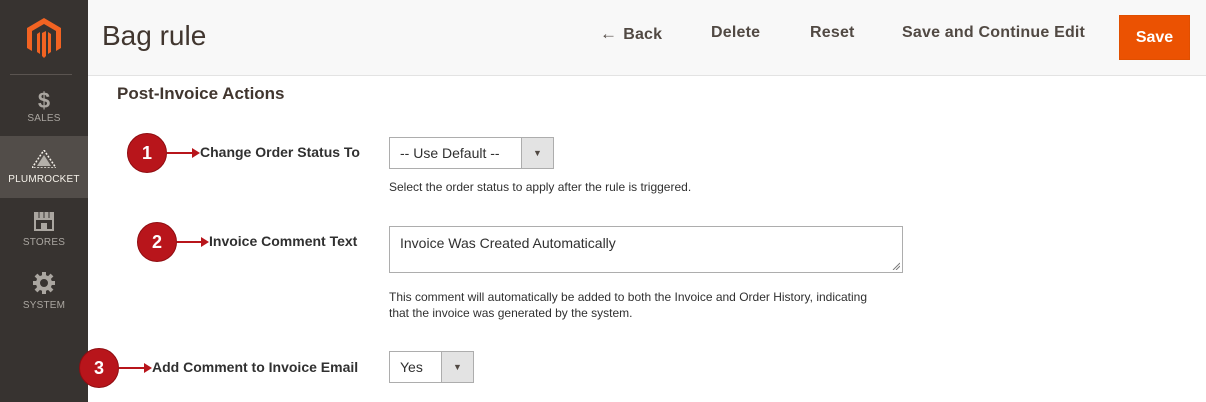 The image size is (1206, 402). What do you see at coordinates (147, 153) in the screenshot?
I see `annotation-badge-1: 1` at bounding box center [147, 153].